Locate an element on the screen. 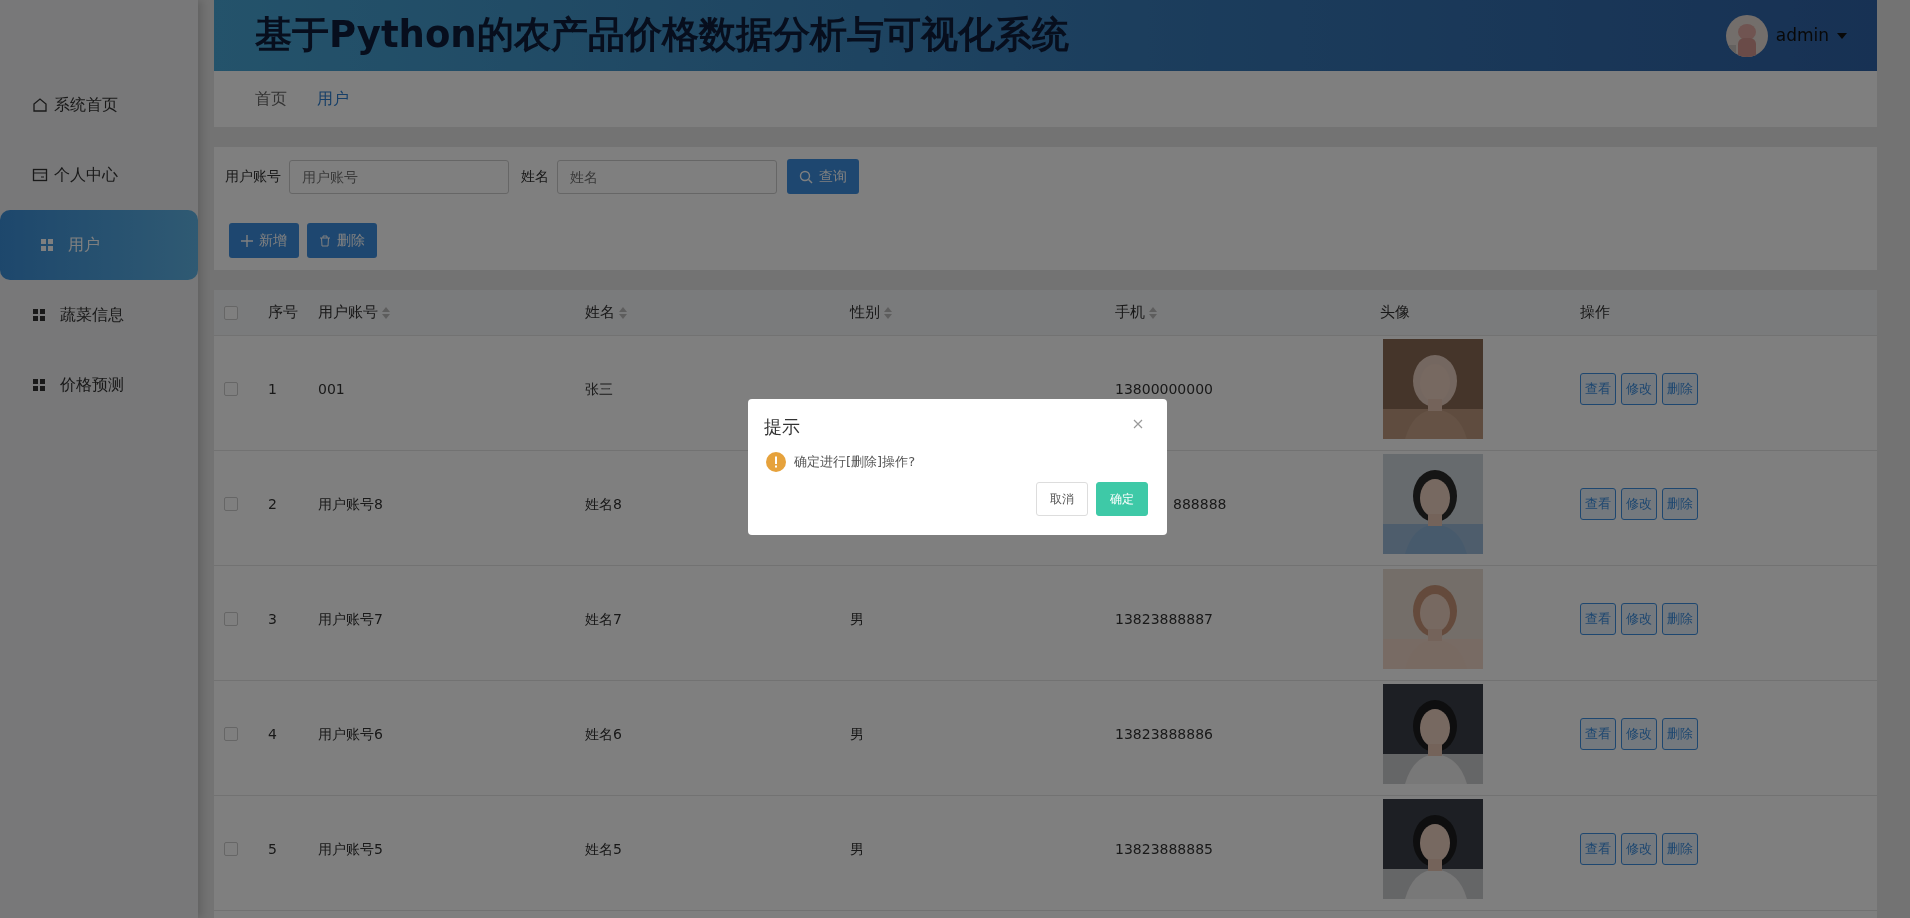  breadcrumb-link: 首页 is located at coordinates (271, 99).